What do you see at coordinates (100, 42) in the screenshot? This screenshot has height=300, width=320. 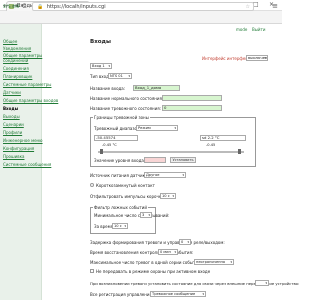 I see `page-title: Входы` at bounding box center [100, 42].